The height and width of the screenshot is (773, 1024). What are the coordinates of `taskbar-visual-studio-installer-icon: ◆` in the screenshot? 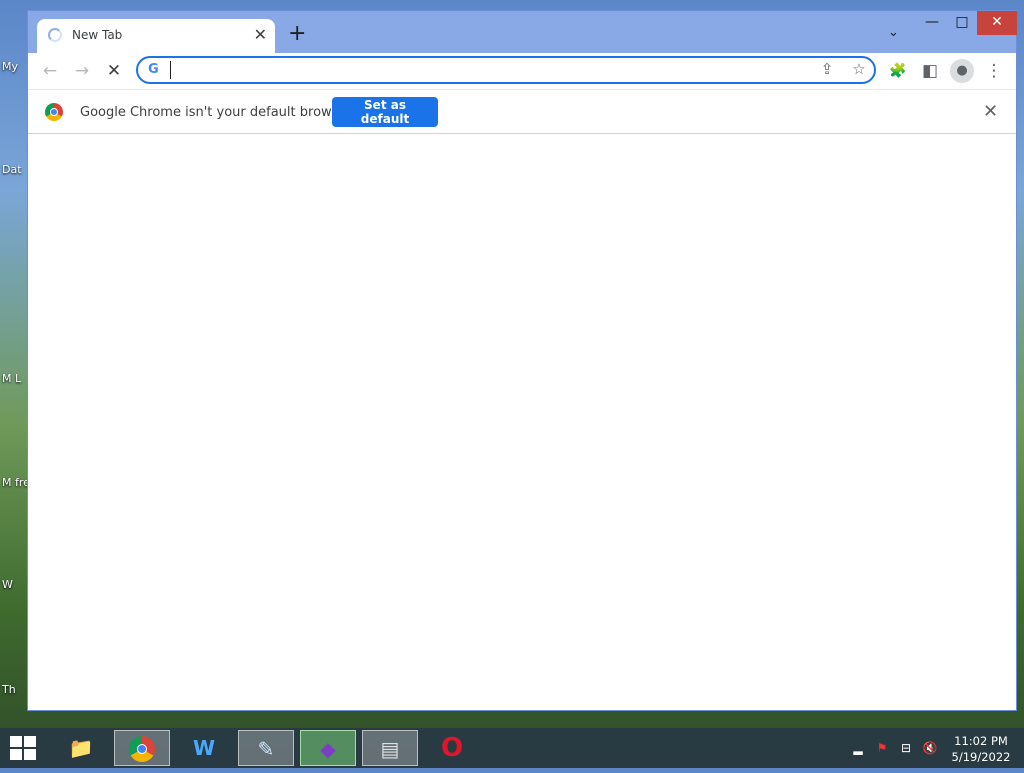 It's located at (328, 748).